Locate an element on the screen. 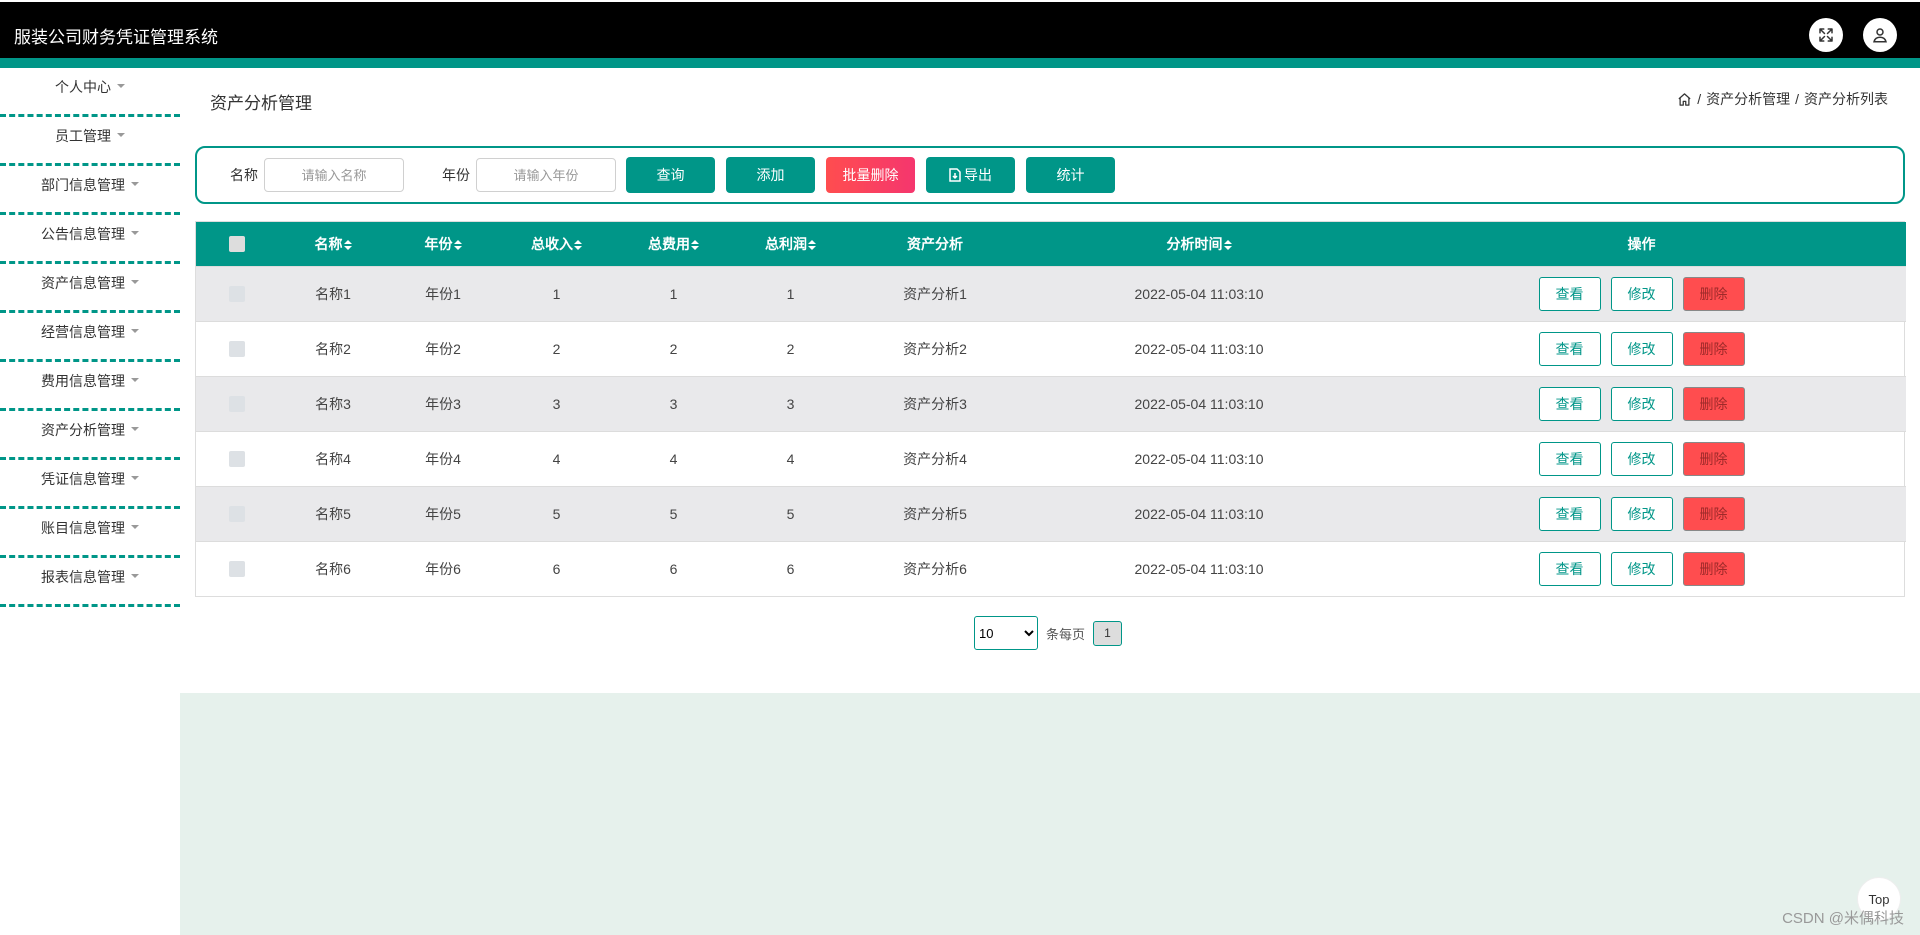  sidebar-item-employees: 员工管理 is located at coordinates (90, 141).